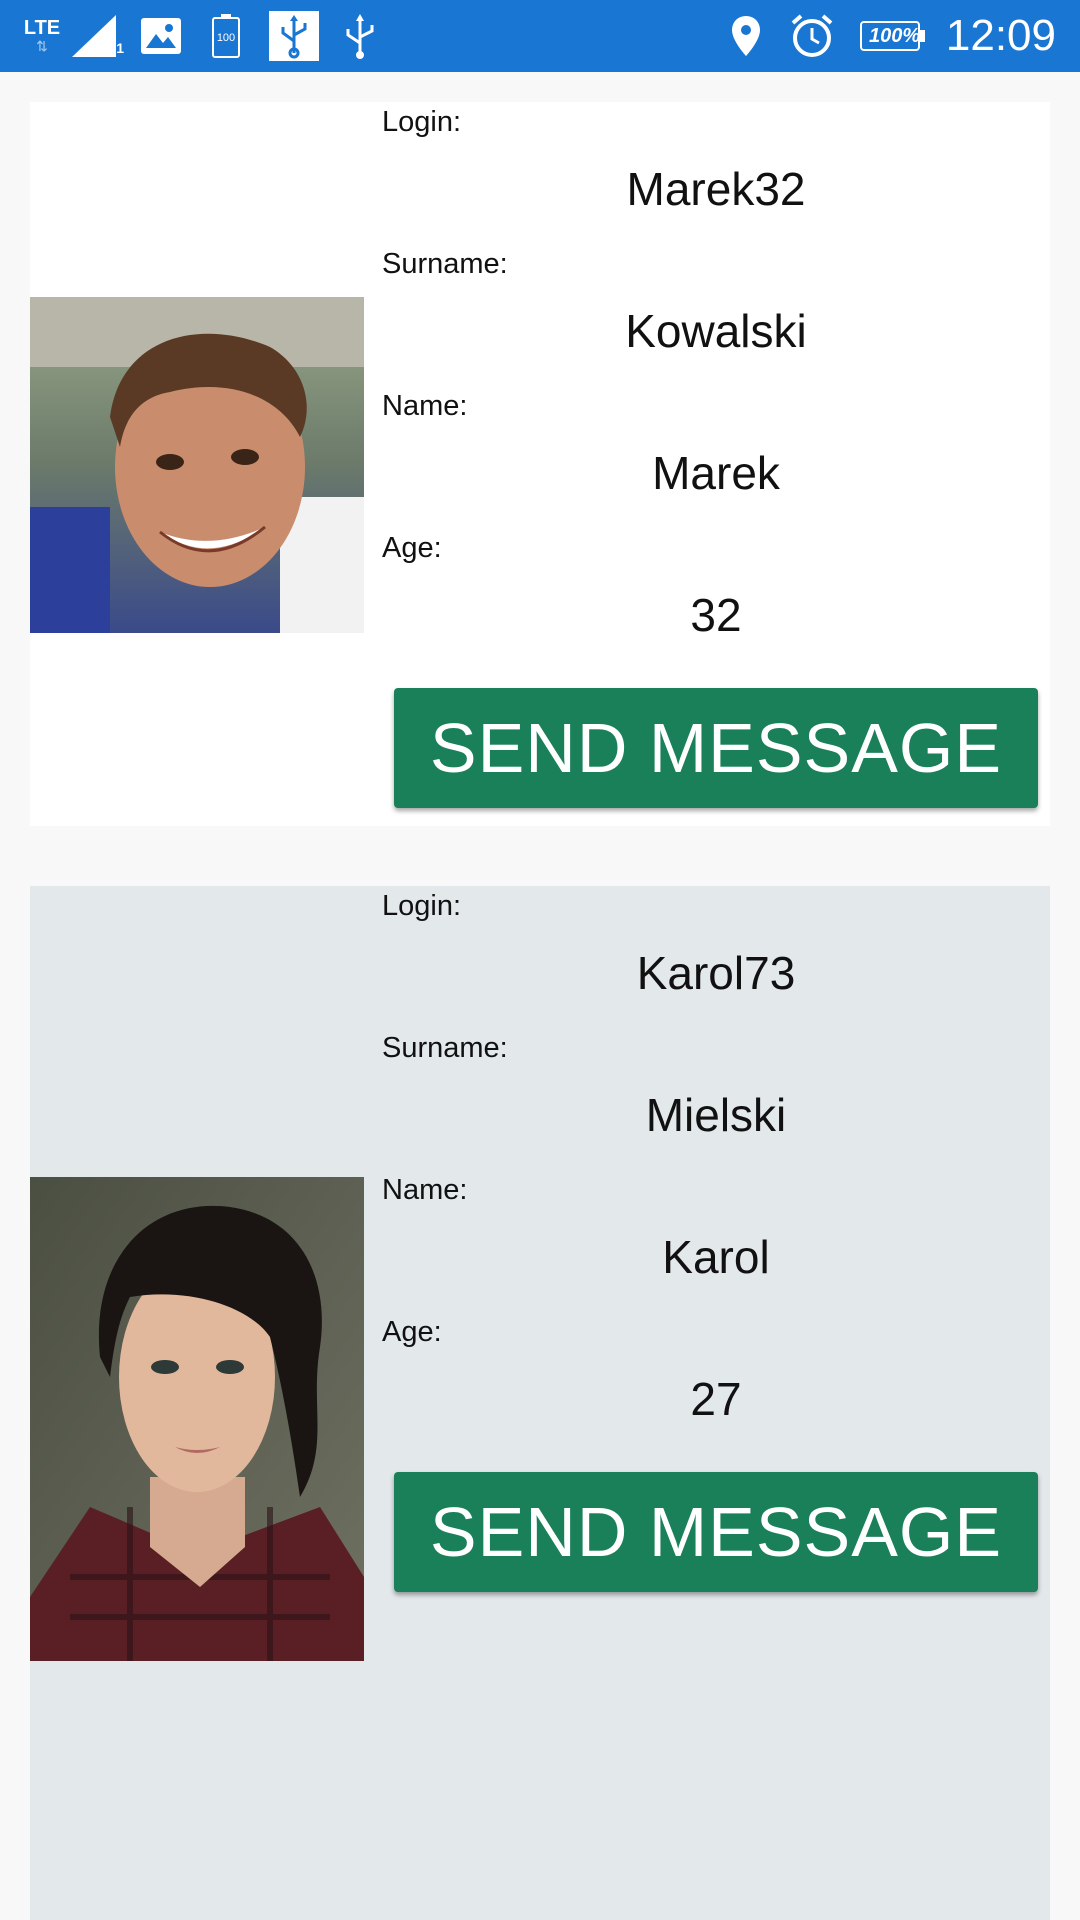 The height and width of the screenshot is (1920, 1080). I want to click on clock: 12:09, so click(1000, 35).